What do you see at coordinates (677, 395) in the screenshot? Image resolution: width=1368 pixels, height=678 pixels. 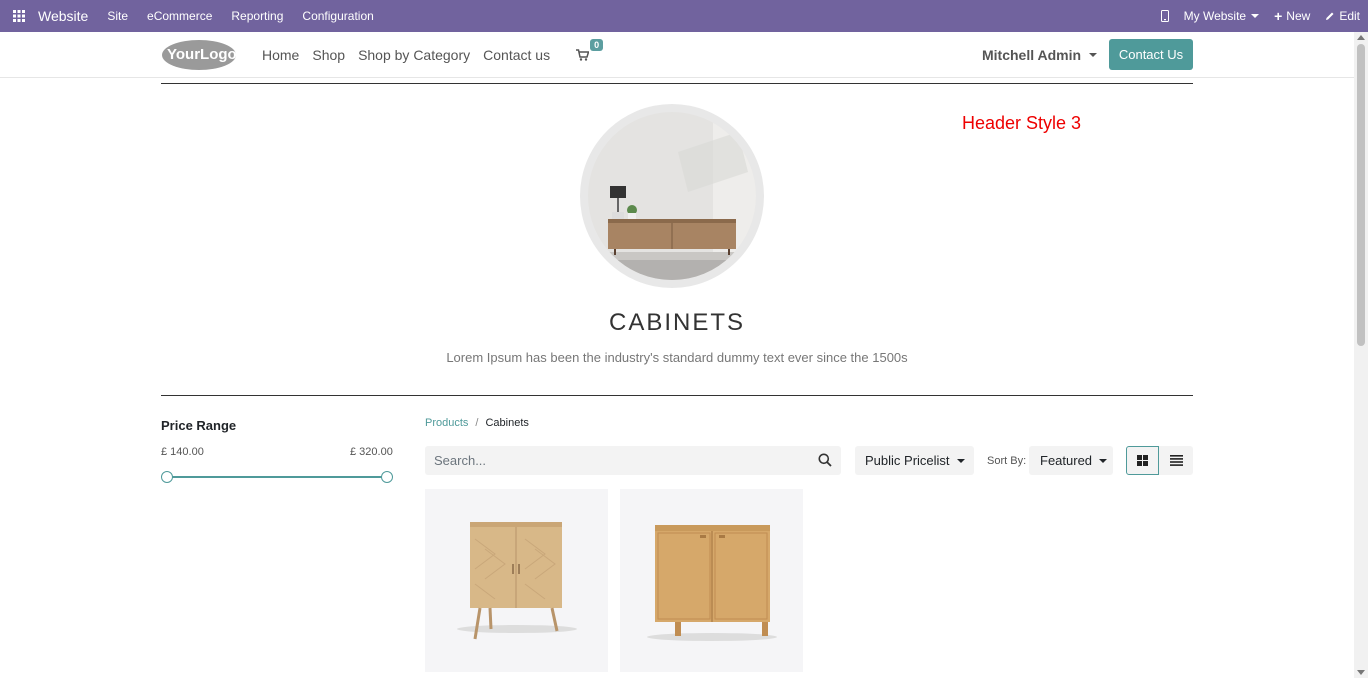 I see `divider-bottom` at bounding box center [677, 395].